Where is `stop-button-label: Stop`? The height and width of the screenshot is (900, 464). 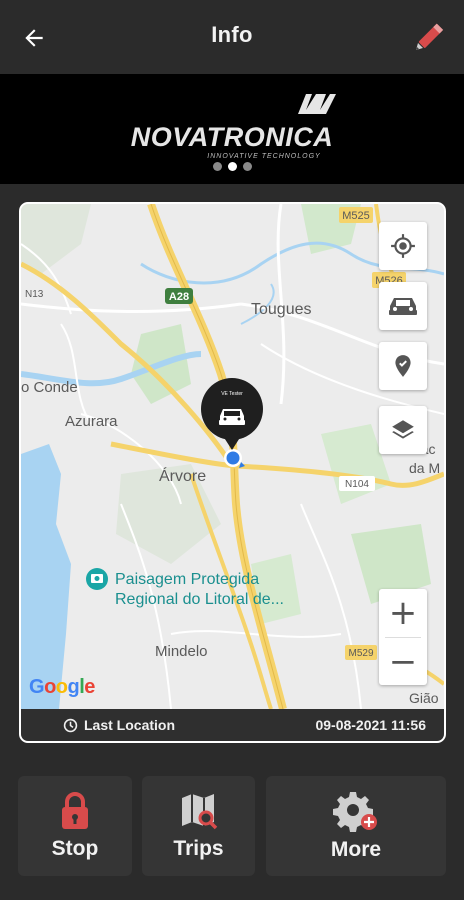
stop-button-label: Stop is located at coordinates (75, 848).